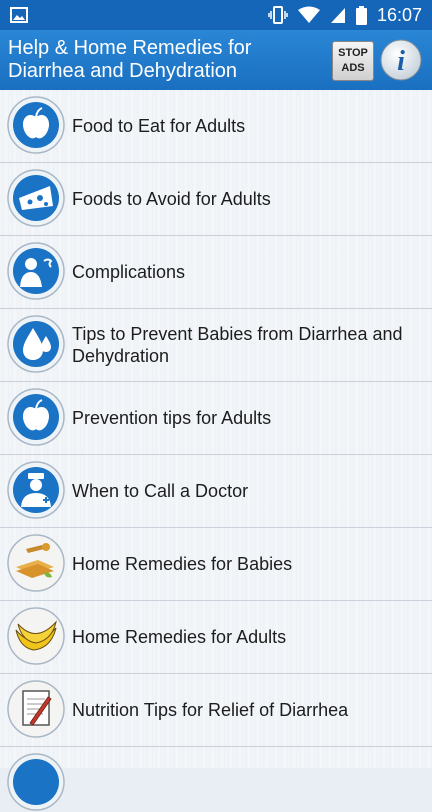 The width and height of the screenshot is (432, 812). I want to click on list-item: Foods to Avoid for Adults, so click(216, 199).